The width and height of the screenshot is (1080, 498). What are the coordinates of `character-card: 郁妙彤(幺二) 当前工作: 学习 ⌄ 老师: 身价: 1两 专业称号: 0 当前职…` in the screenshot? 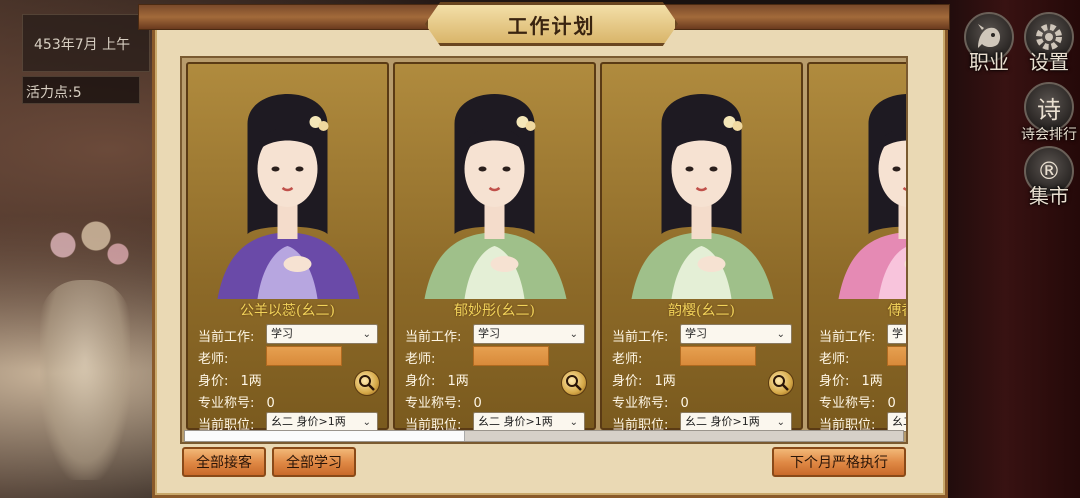 It's located at (494, 247).